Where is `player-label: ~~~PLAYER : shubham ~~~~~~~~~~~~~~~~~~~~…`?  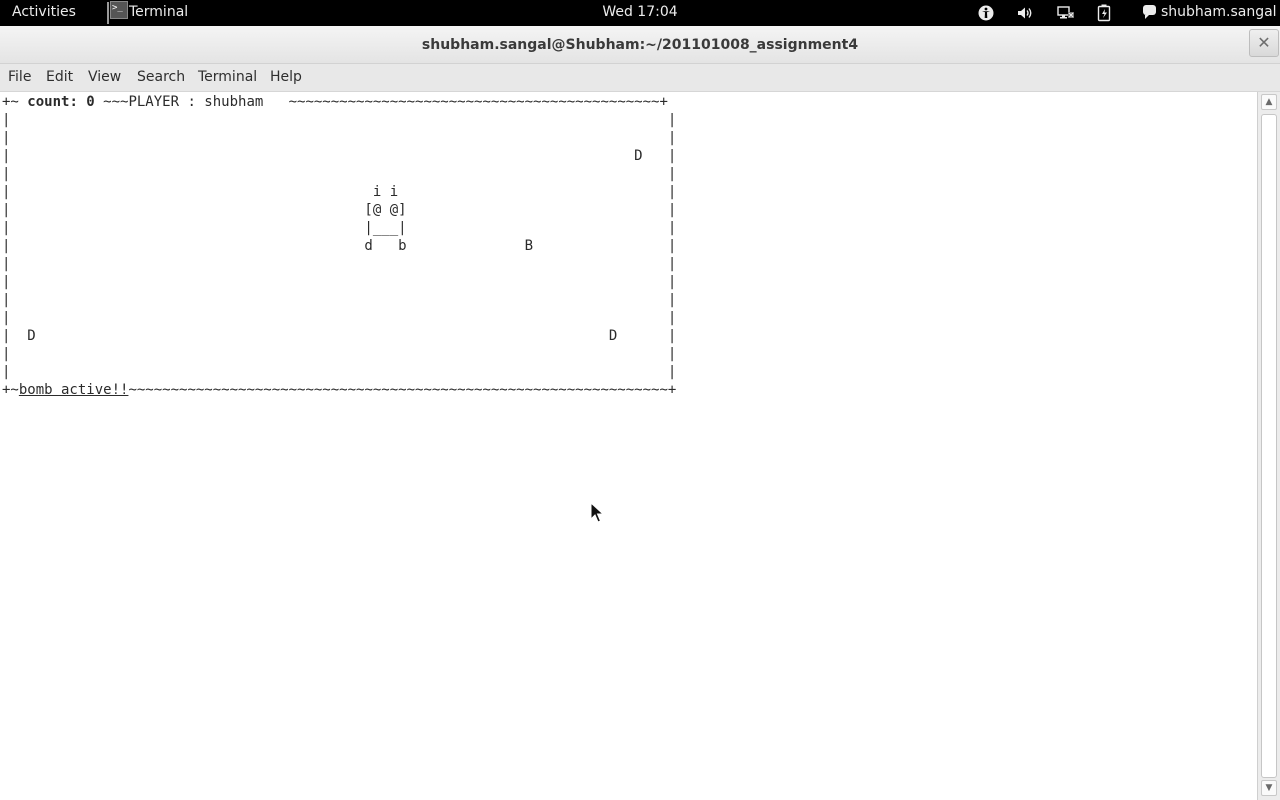
player-label: ~~~PLAYER : shubham ~~~~~~~~~~~~~~~~~~~~… is located at coordinates (381, 102).